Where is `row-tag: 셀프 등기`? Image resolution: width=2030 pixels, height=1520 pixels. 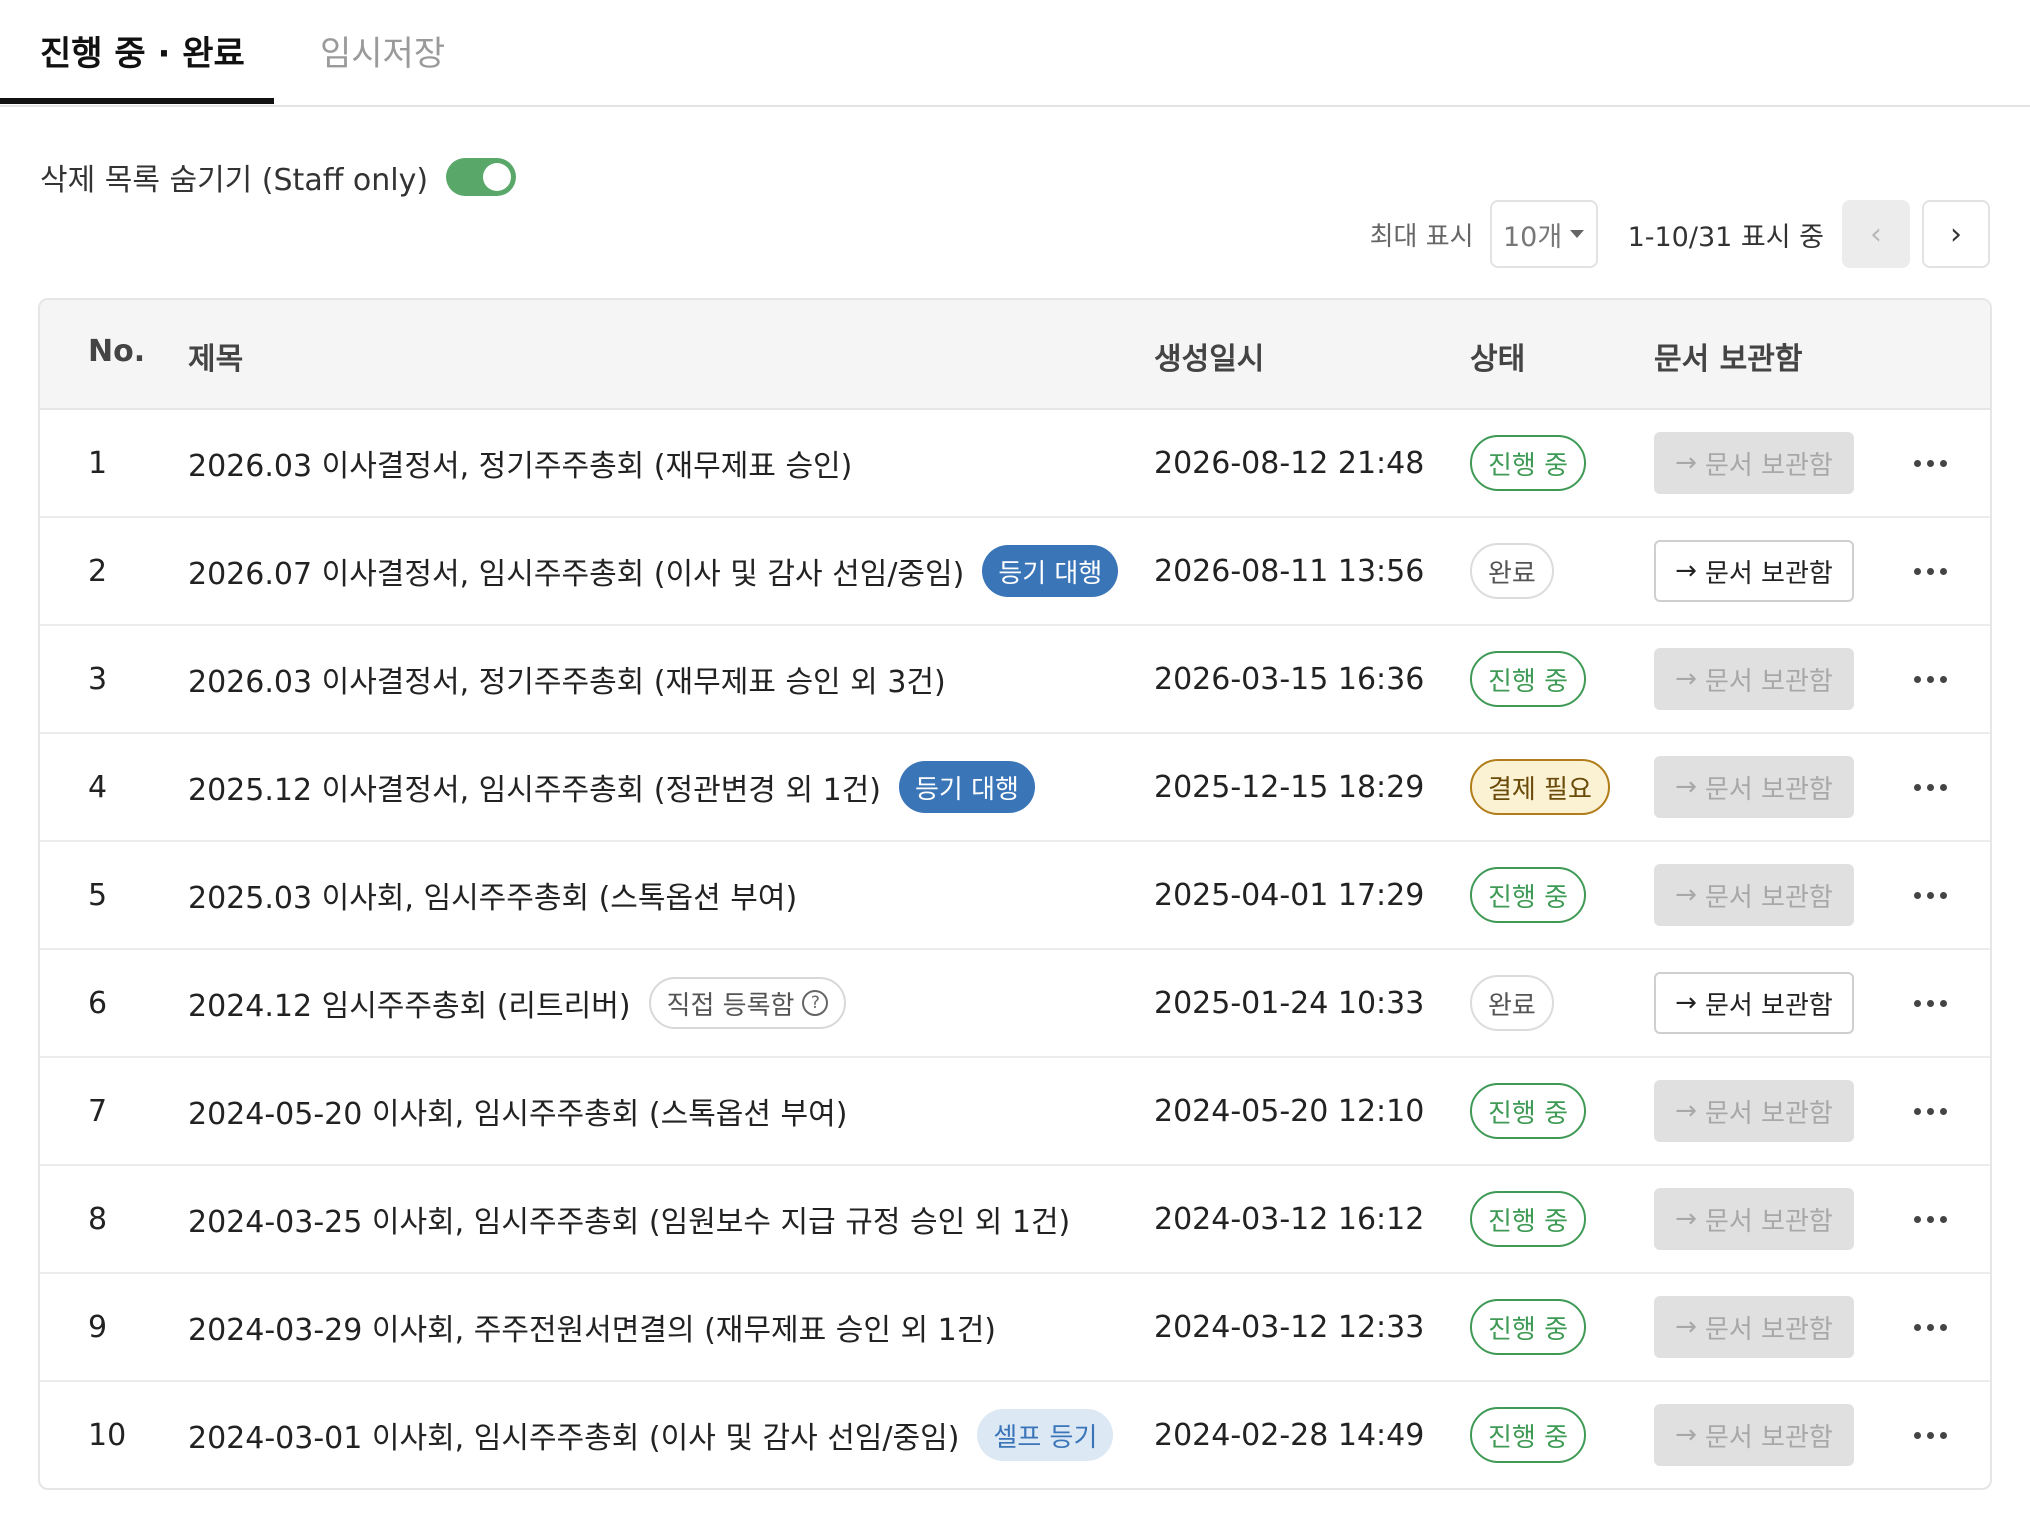
row-tag: 셀프 등기 is located at coordinates (1045, 1435).